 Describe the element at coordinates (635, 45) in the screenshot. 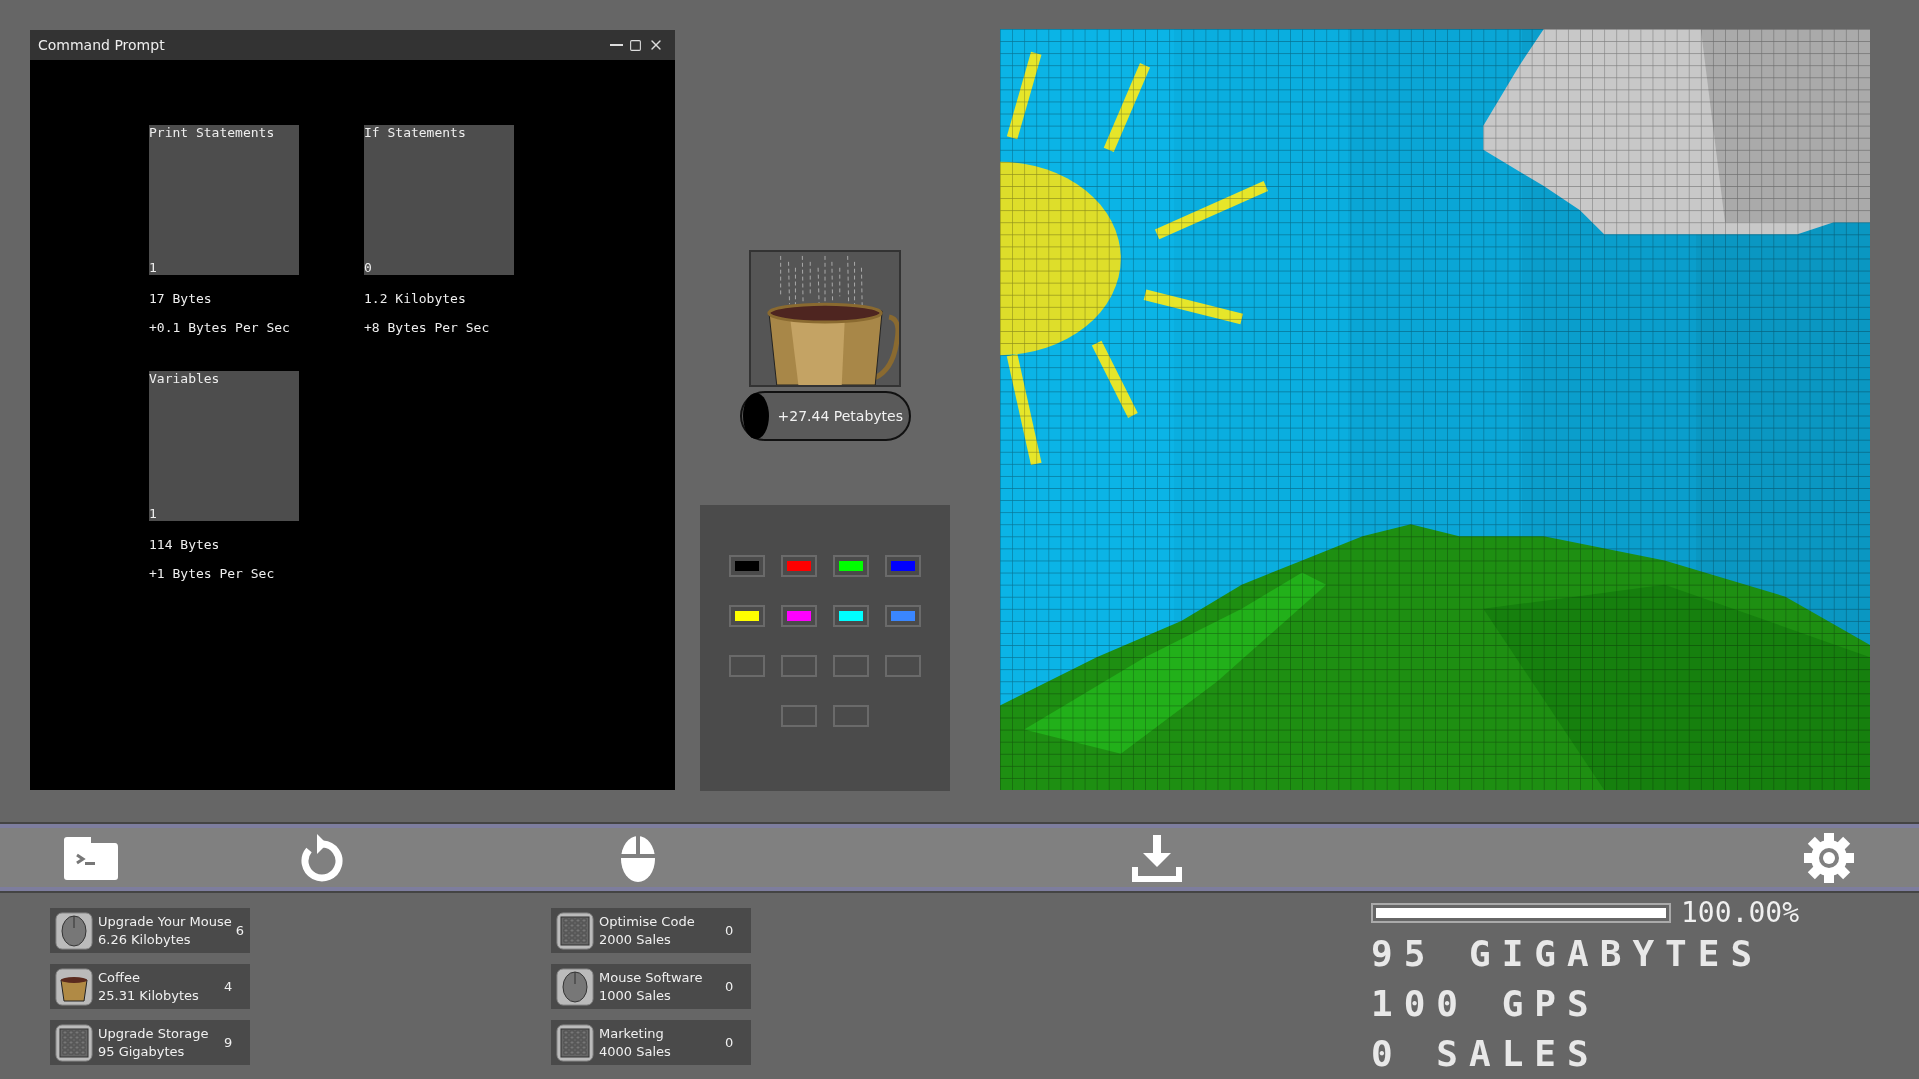

I see `maximize-icon` at that location.